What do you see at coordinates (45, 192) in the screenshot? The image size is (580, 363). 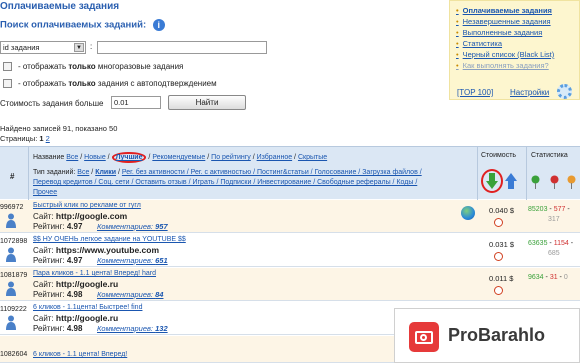 I see `type-other: Прочее` at bounding box center [45, 192].